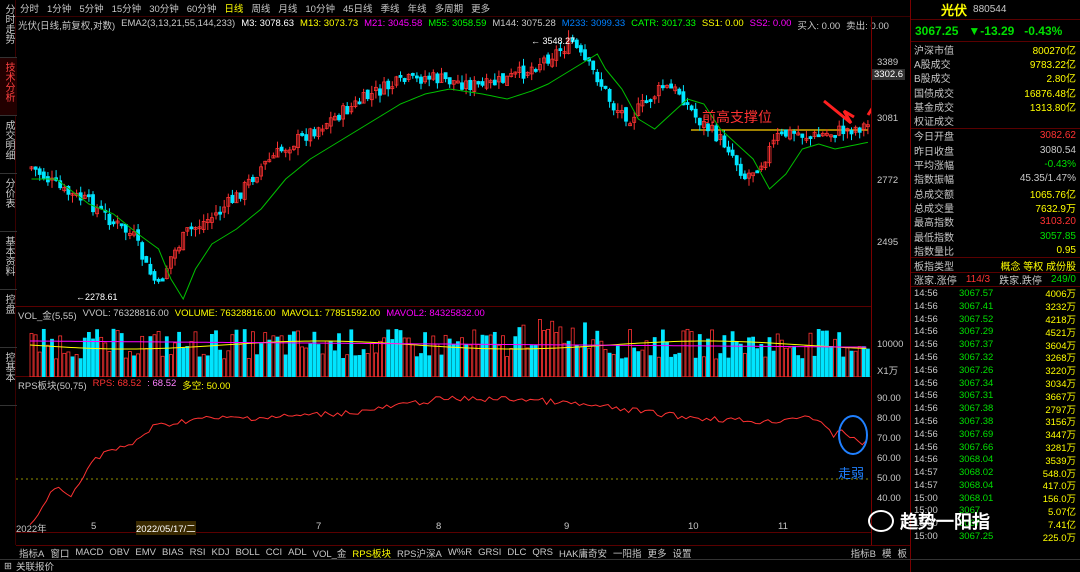  What do you see at coordinates (260, 8) in the screenshot?
I see `period-tab: 周线` at bounding box center [260, 8].